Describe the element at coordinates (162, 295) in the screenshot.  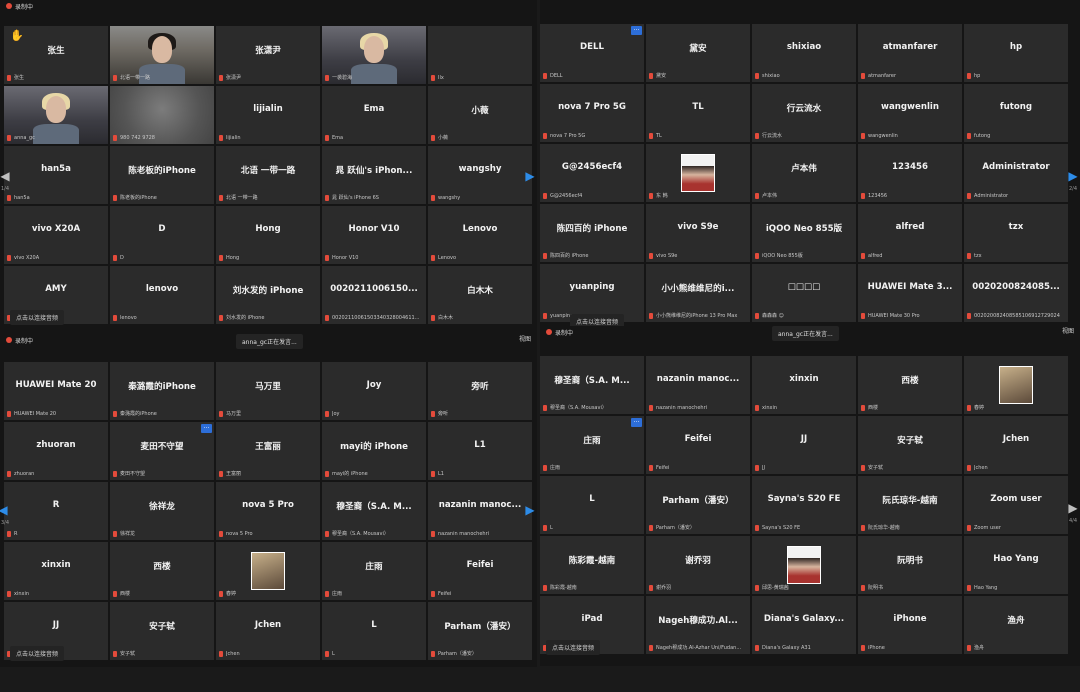
I see `participant-tile: lenovo lenovo` at that location.